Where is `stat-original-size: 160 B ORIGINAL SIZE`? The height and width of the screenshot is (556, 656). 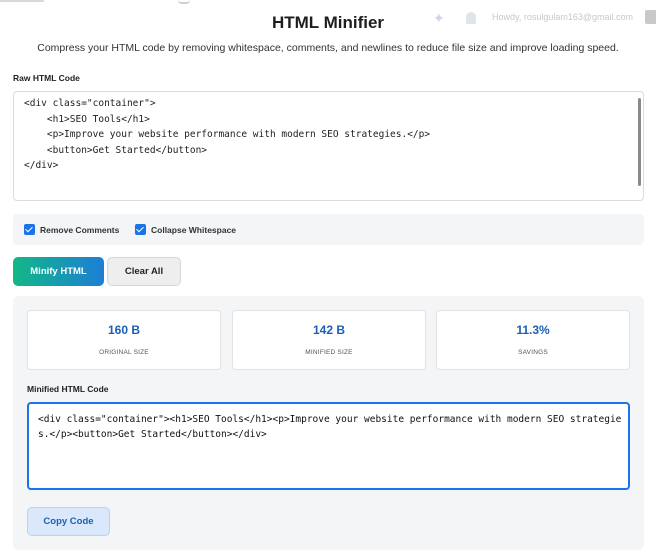
stat-original-size: 160 B ORIGINAL SIZE is located at coordinates (124, 340).